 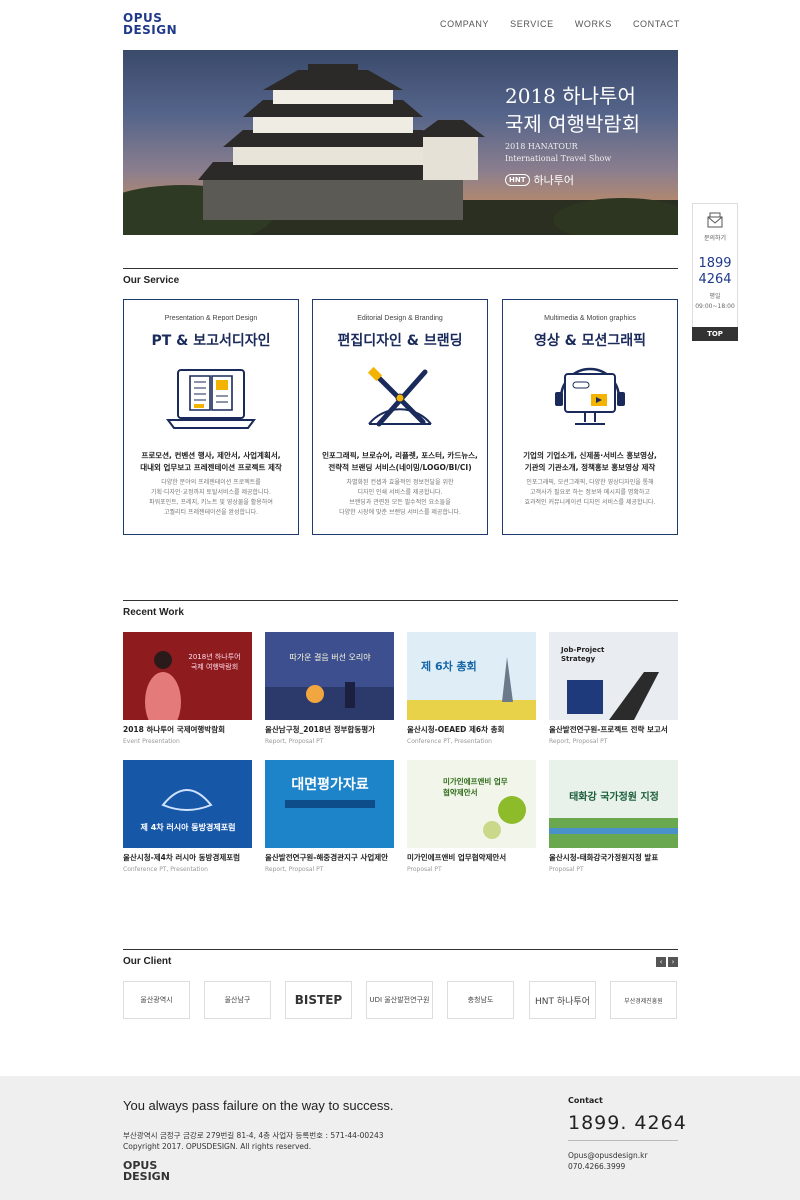 I want to click on footer-logo-design: DESIGN, so click(x=146, y=1176).